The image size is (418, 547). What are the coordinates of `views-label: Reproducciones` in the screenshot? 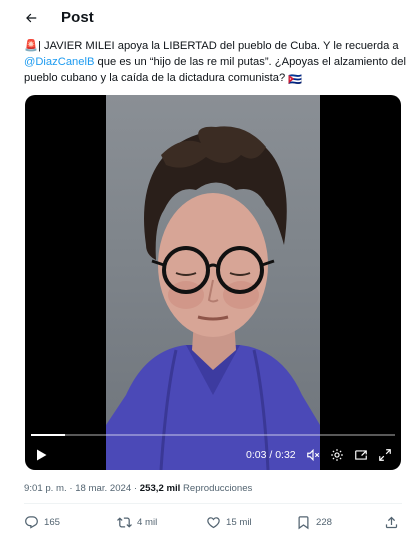 It's located at (218, 488).